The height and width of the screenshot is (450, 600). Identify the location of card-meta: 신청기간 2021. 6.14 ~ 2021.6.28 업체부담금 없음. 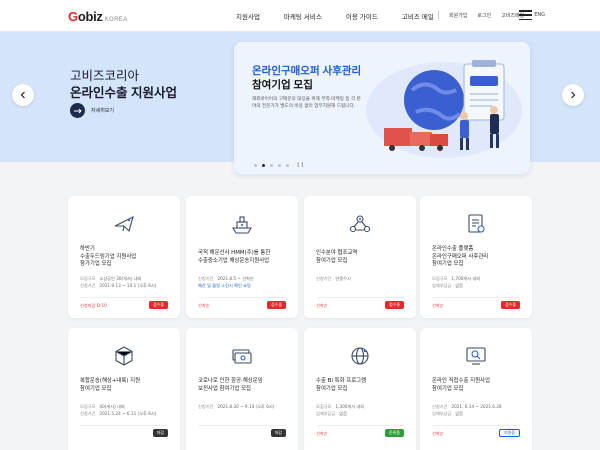
(467, 410).